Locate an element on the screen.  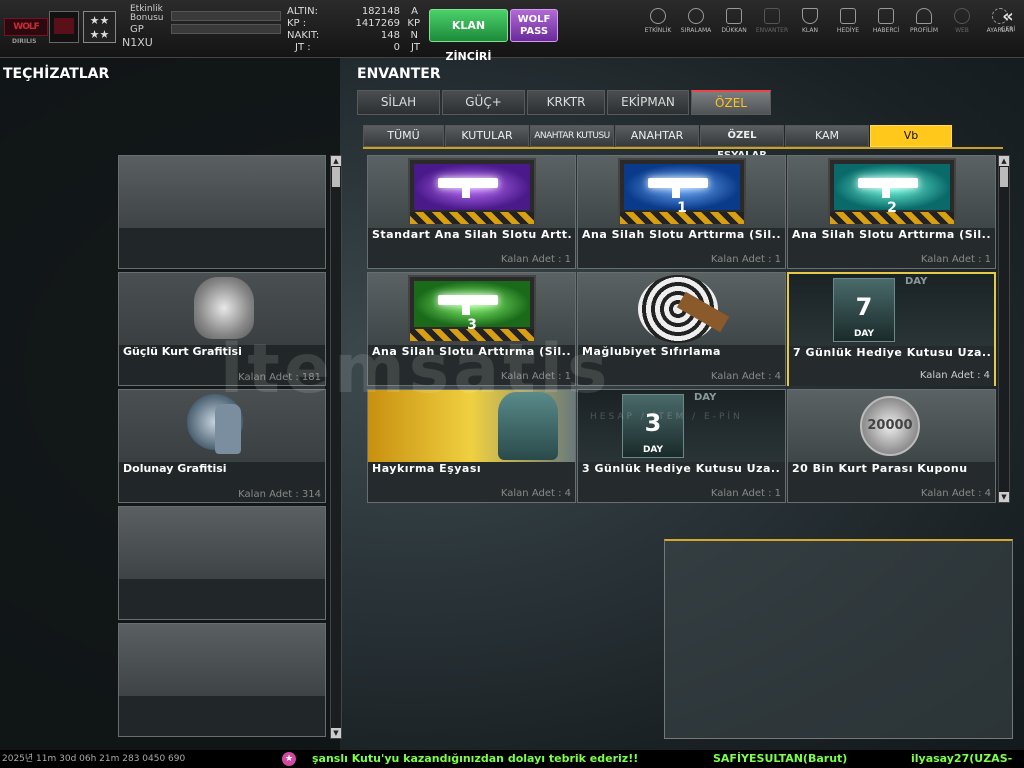
currency-label: JT : is located at coordinates (303, 47).